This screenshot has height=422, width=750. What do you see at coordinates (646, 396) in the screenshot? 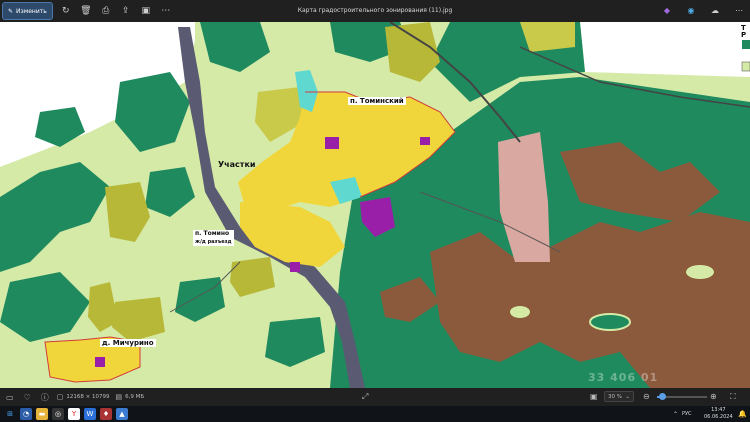
I see `zoom-out-icon: ⊖` at bounding box center [646, 396].